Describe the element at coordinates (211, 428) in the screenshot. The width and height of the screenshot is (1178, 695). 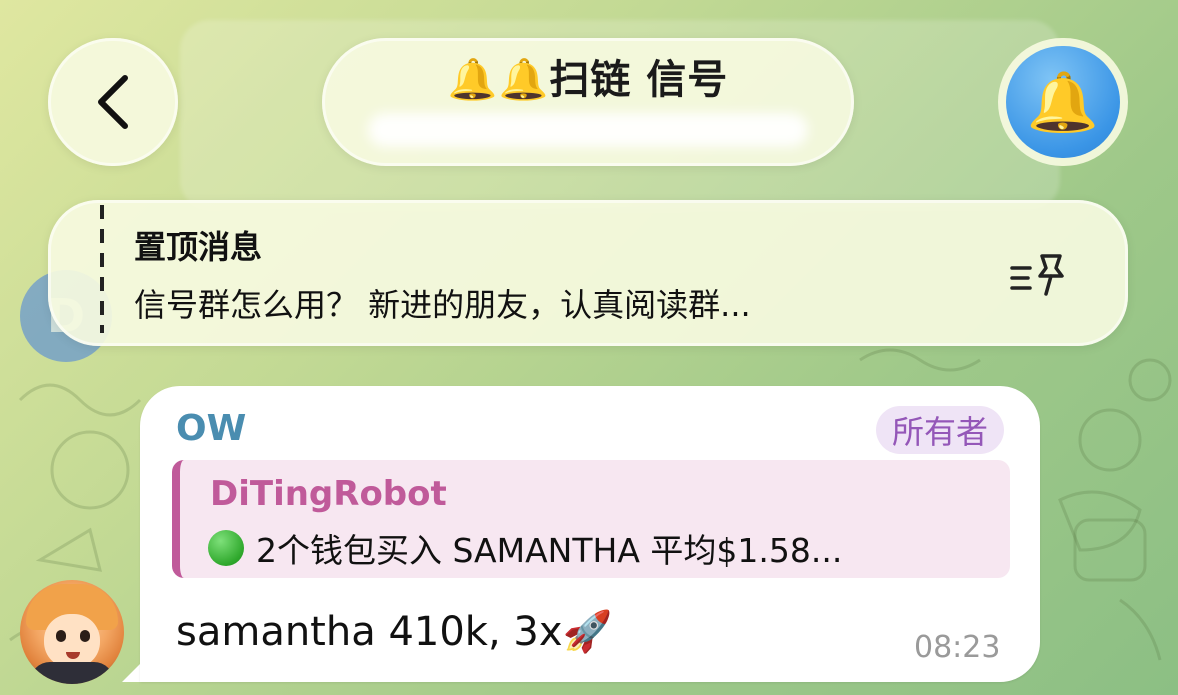
I see `message-sender: OW` at that location.